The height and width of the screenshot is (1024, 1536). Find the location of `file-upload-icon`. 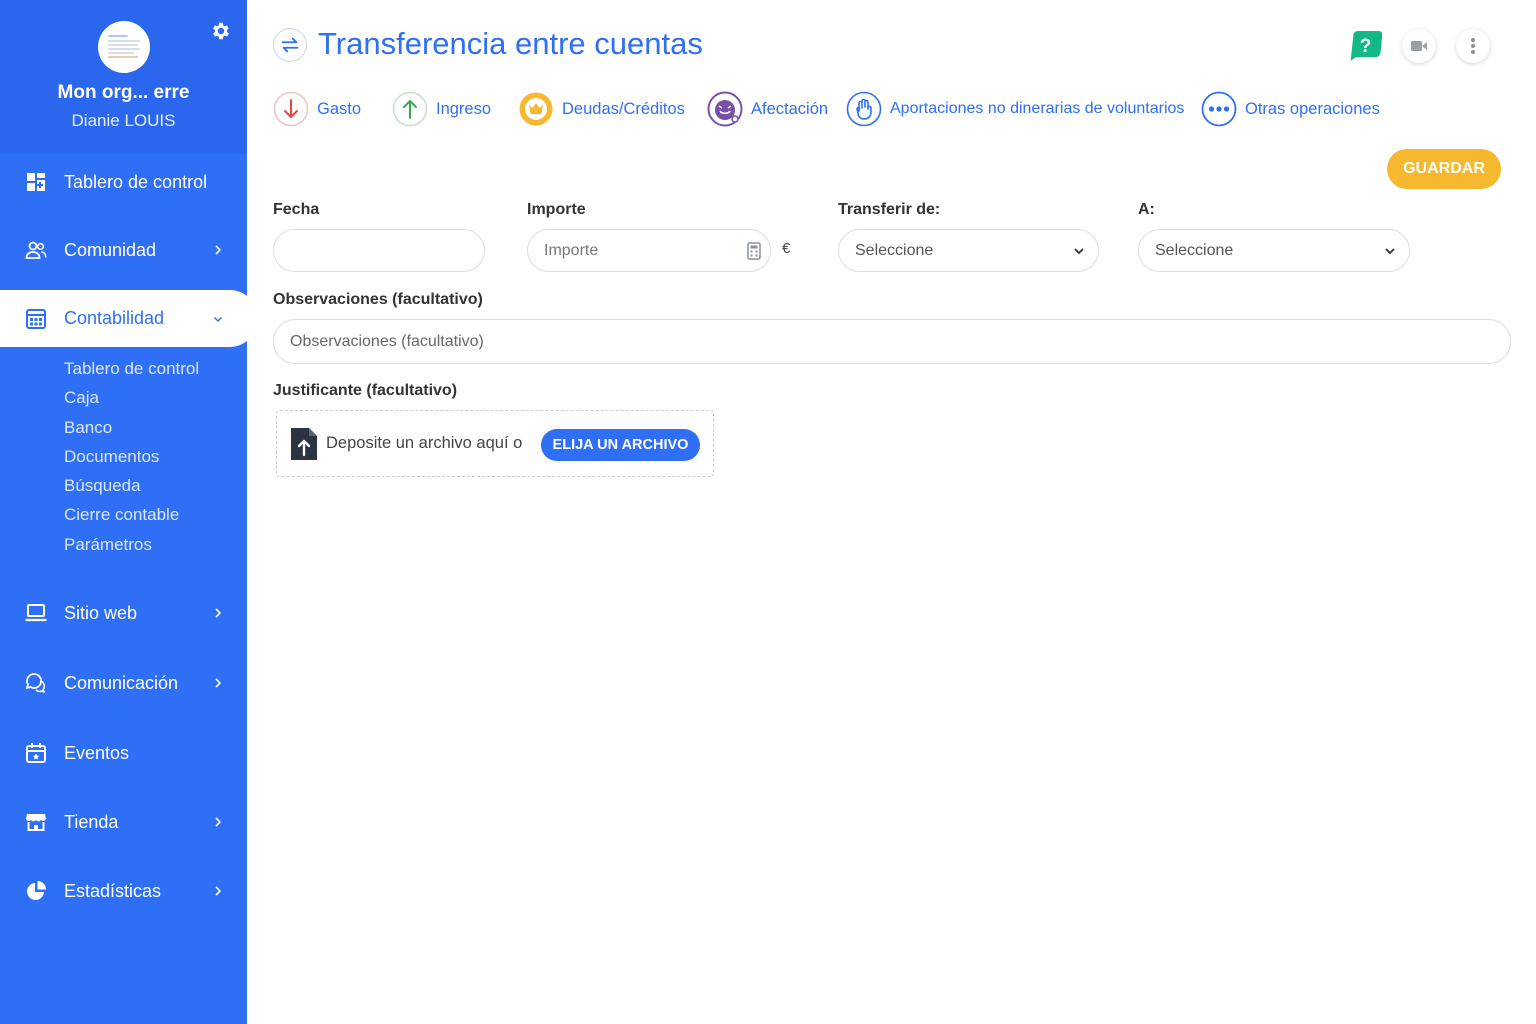

file-upload-icon is located at coordinates (304, 444).